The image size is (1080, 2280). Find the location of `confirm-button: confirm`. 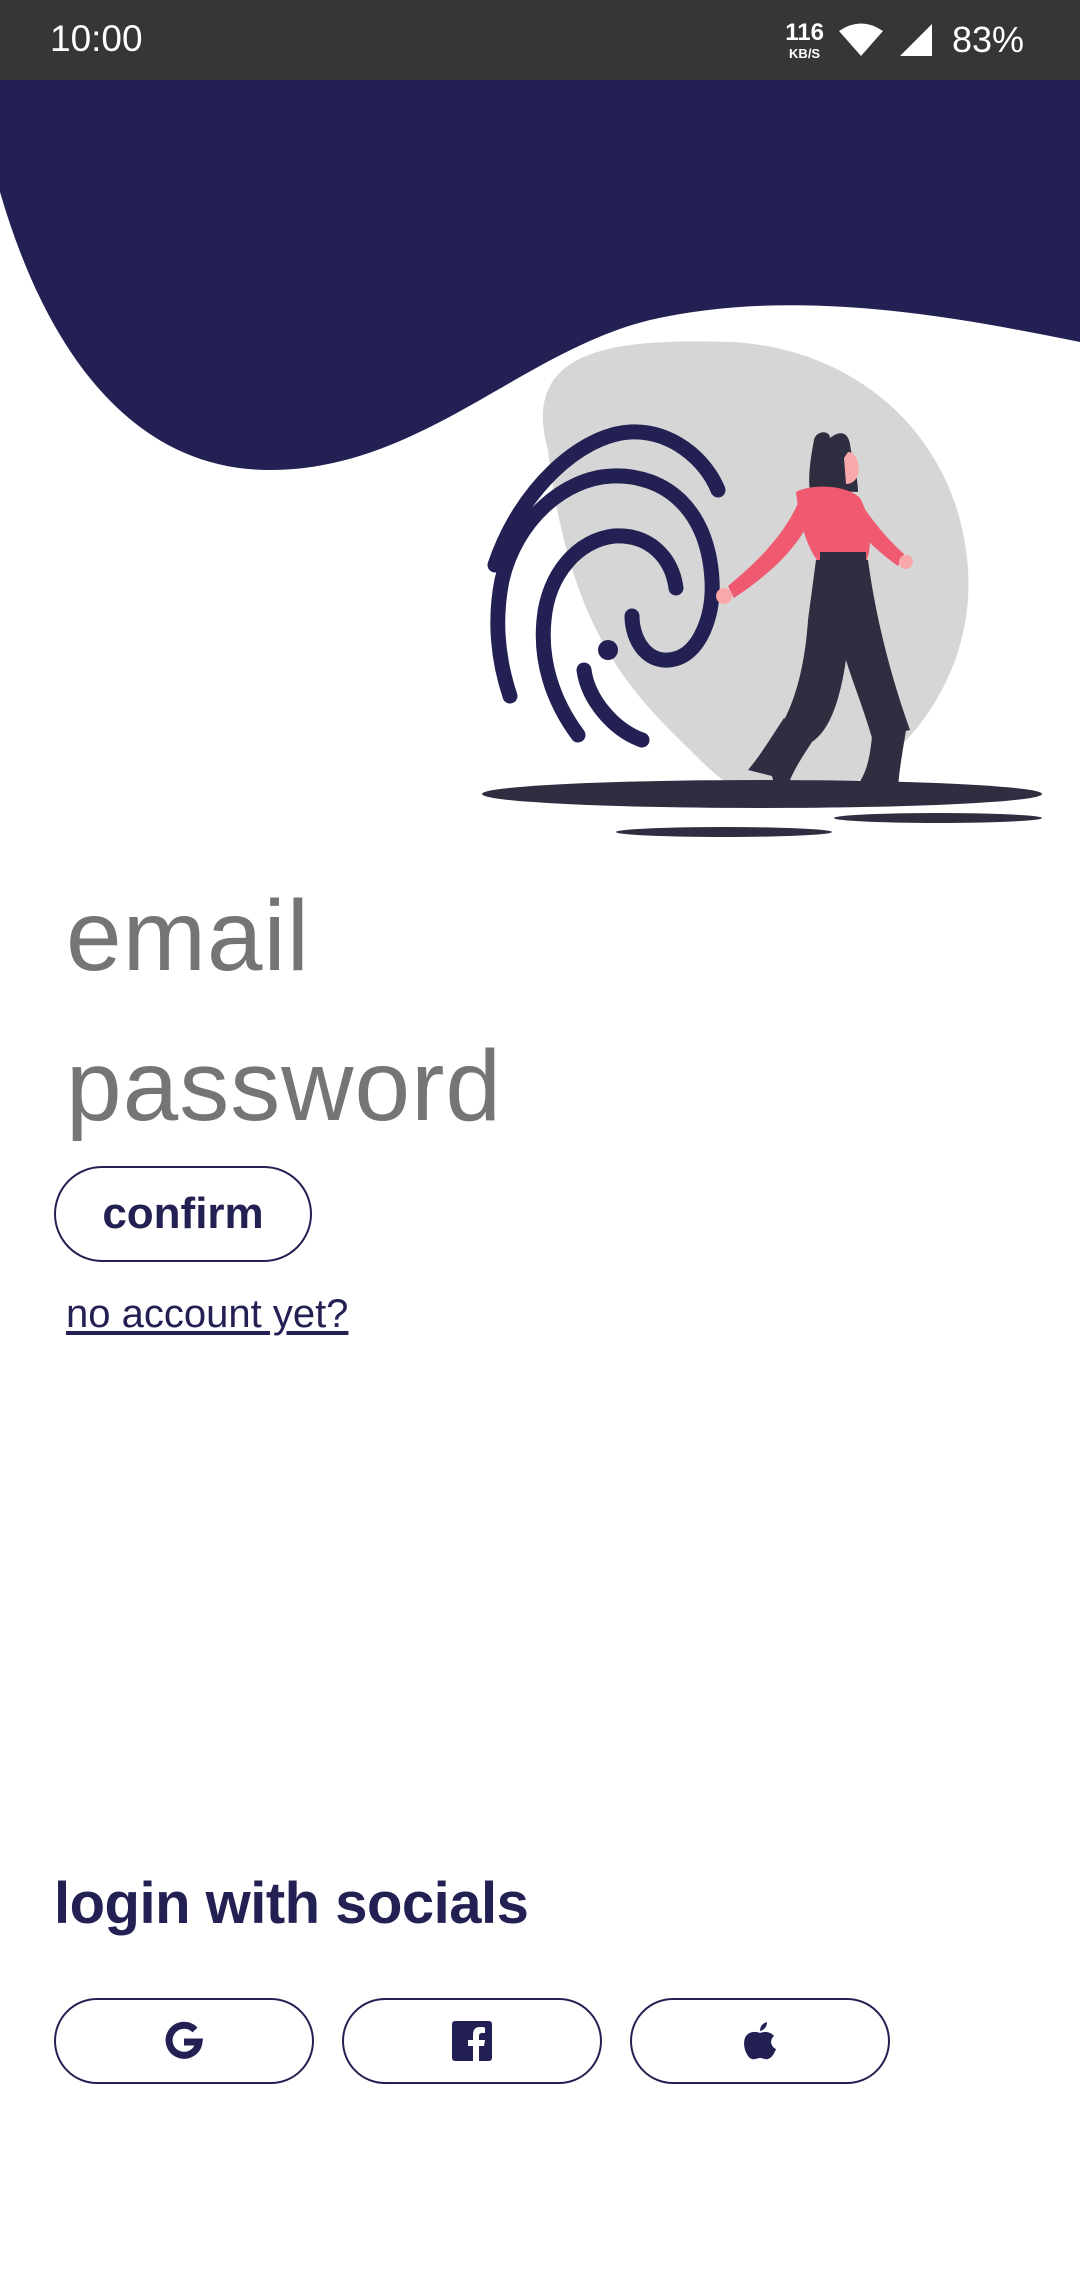

confirm-button: confirm is located at coordinates (183, 1214).